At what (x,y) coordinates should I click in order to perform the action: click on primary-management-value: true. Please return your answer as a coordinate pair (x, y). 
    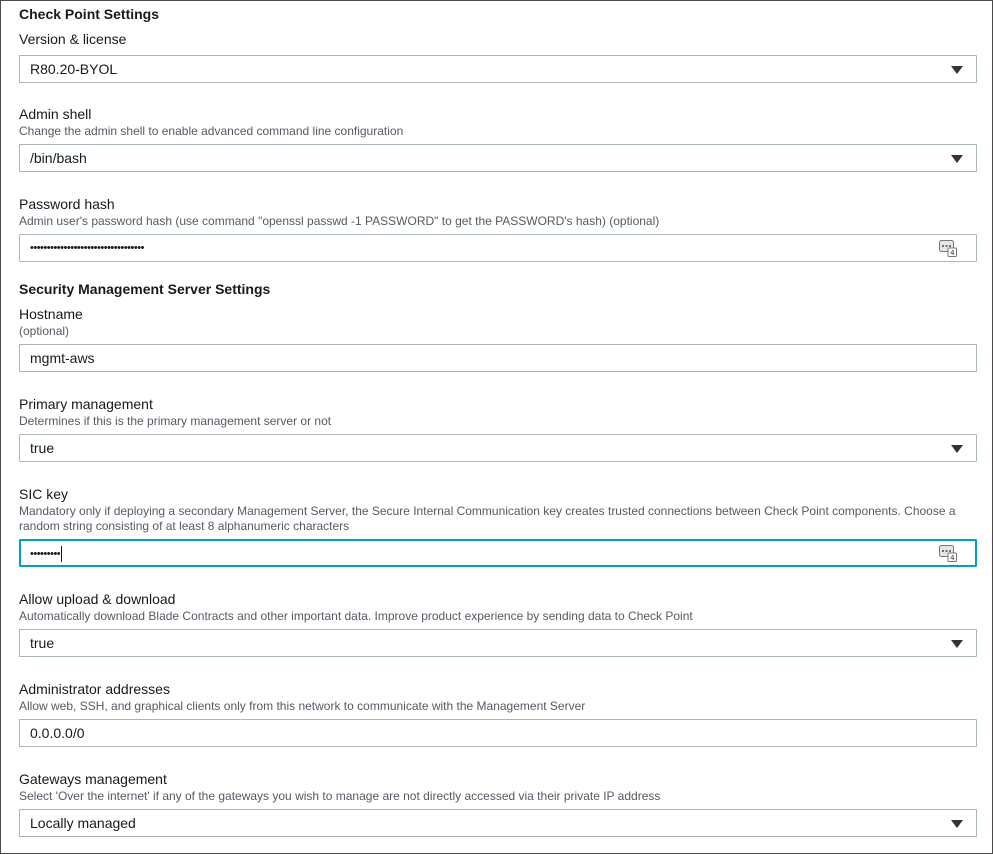
    Looking at the image, I should click on (42, 448).